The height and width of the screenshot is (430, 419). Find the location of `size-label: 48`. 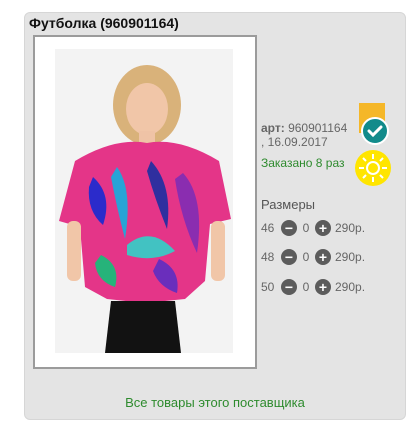

size-label: 48 is located at coordinates (268, 257).